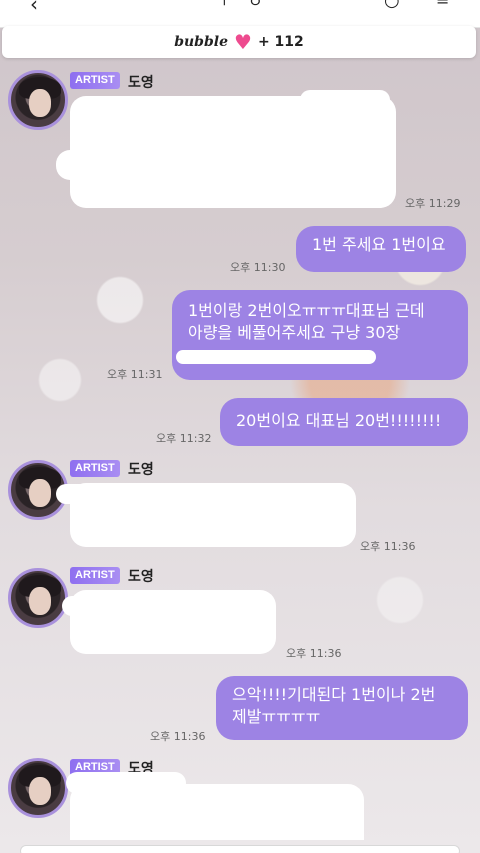  What do you see at coordinates (334, 694) in the screenshot?
I see `message-text: 으악!!!!기대된다 1번이나 2번` at bounding box center [334, 694].